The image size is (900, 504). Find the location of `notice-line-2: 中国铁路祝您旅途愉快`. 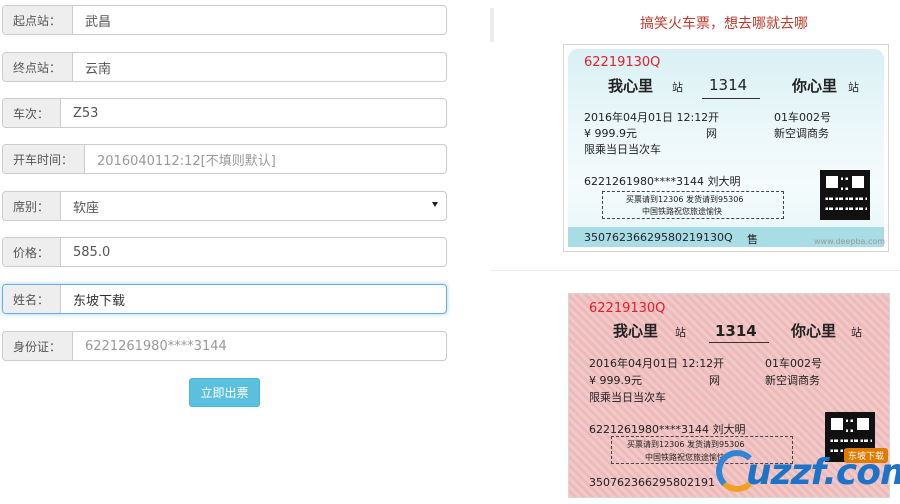

notice-line-2: 中国铁路祝您旅途愉快 is located at coordinates (682, 211).